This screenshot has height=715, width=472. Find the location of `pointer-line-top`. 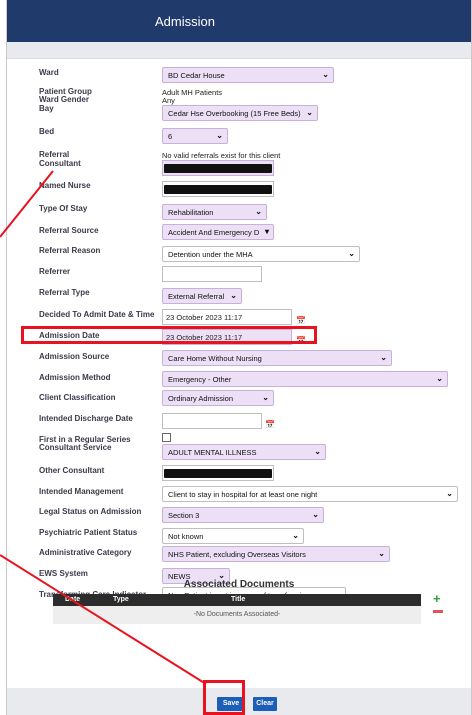

pointer-line-top is located at coordinates (27, 204).